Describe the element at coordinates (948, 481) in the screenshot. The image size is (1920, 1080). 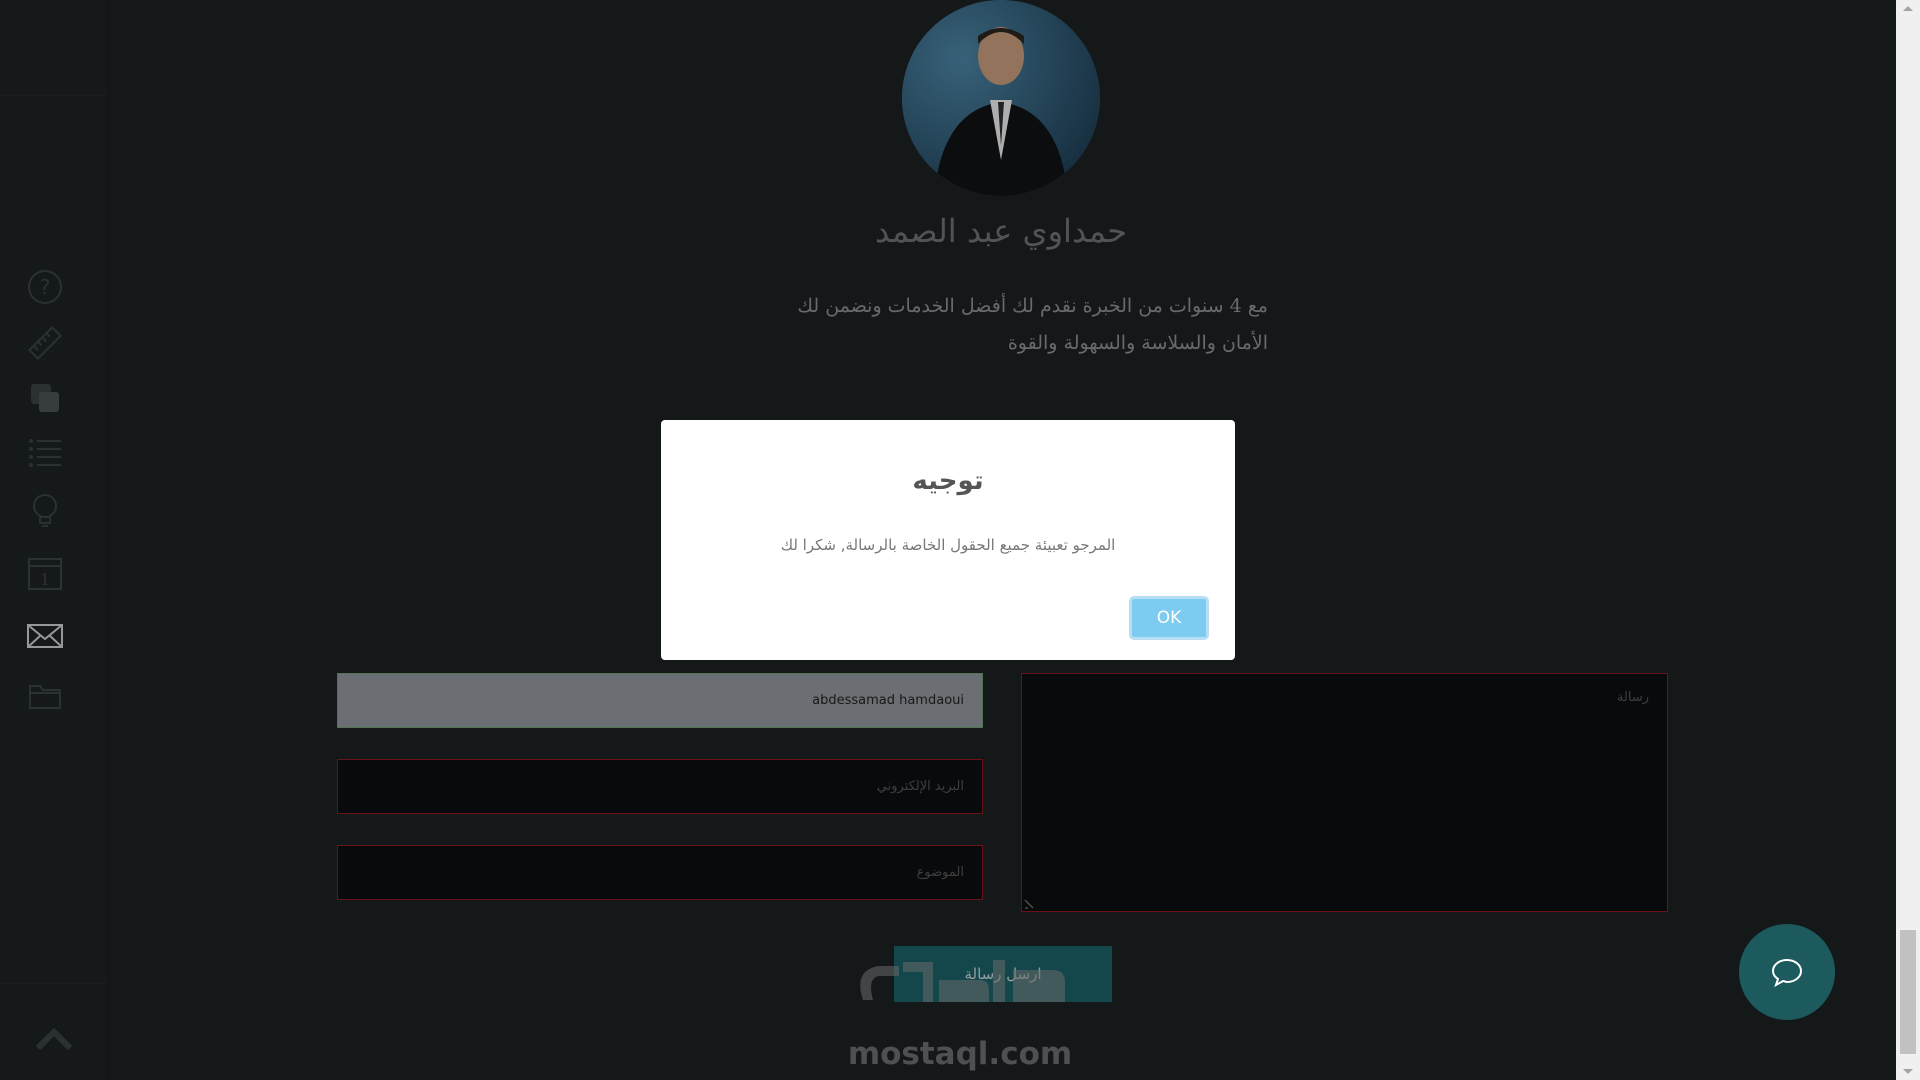
I see `dialog-title: توجيه` at that location.